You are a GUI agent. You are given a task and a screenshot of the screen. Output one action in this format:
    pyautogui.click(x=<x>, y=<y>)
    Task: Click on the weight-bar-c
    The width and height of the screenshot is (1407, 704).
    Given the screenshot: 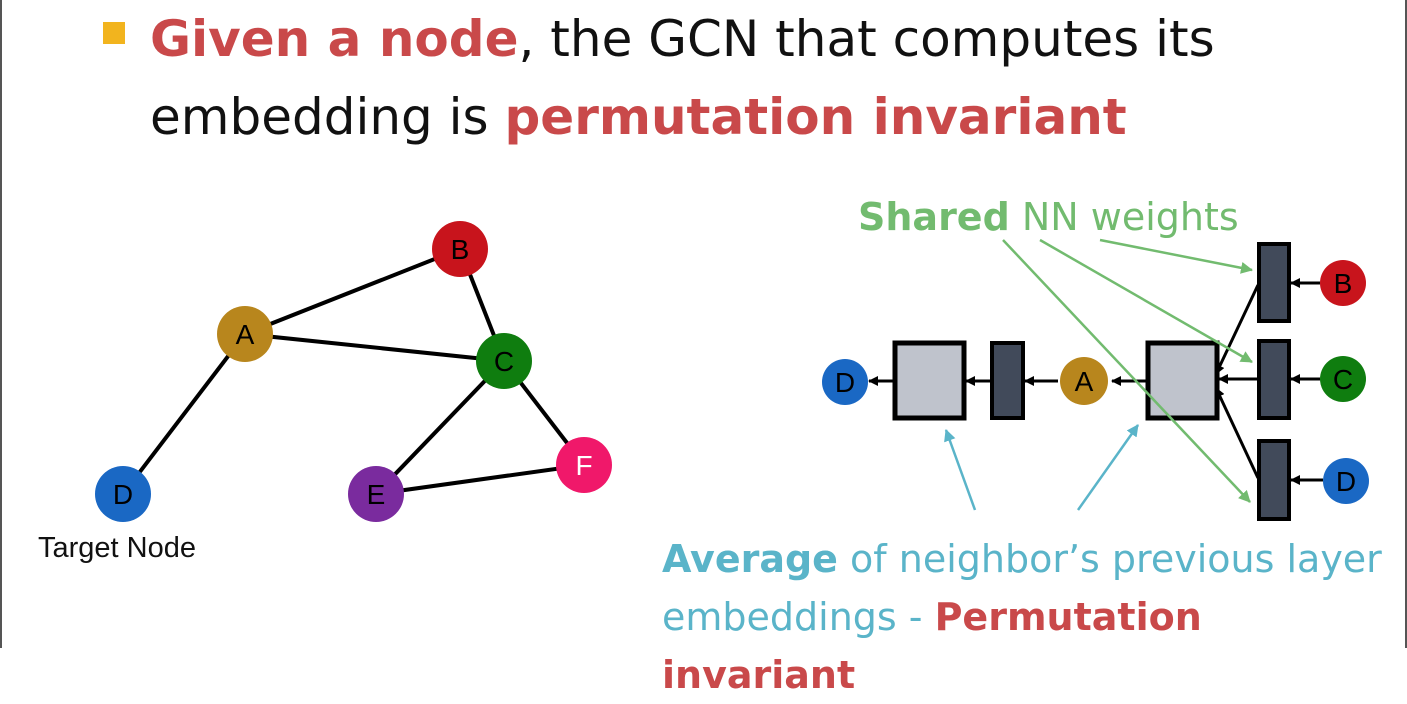 What is the action you would take?
    pyautogui.click(x=1274, y=379)
    